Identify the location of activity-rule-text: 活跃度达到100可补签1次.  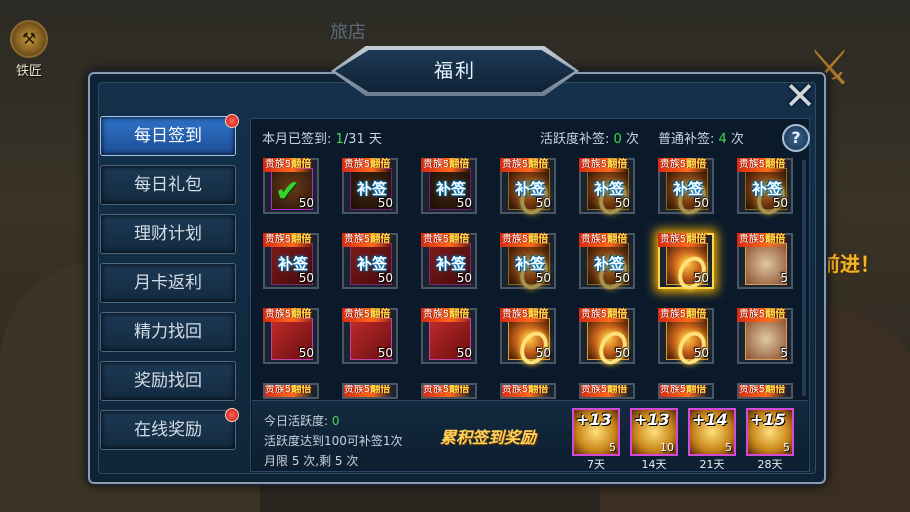
(333, 441).